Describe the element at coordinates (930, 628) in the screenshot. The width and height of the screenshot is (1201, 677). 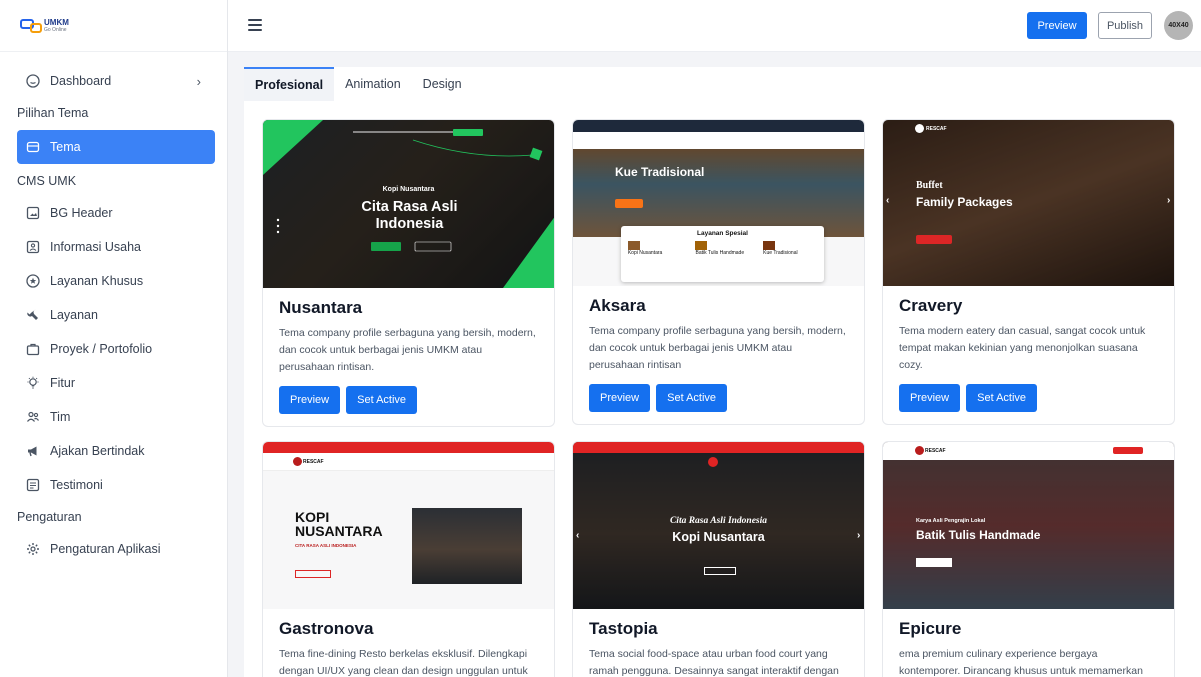
I see `theme-title: Epicure` at that location.